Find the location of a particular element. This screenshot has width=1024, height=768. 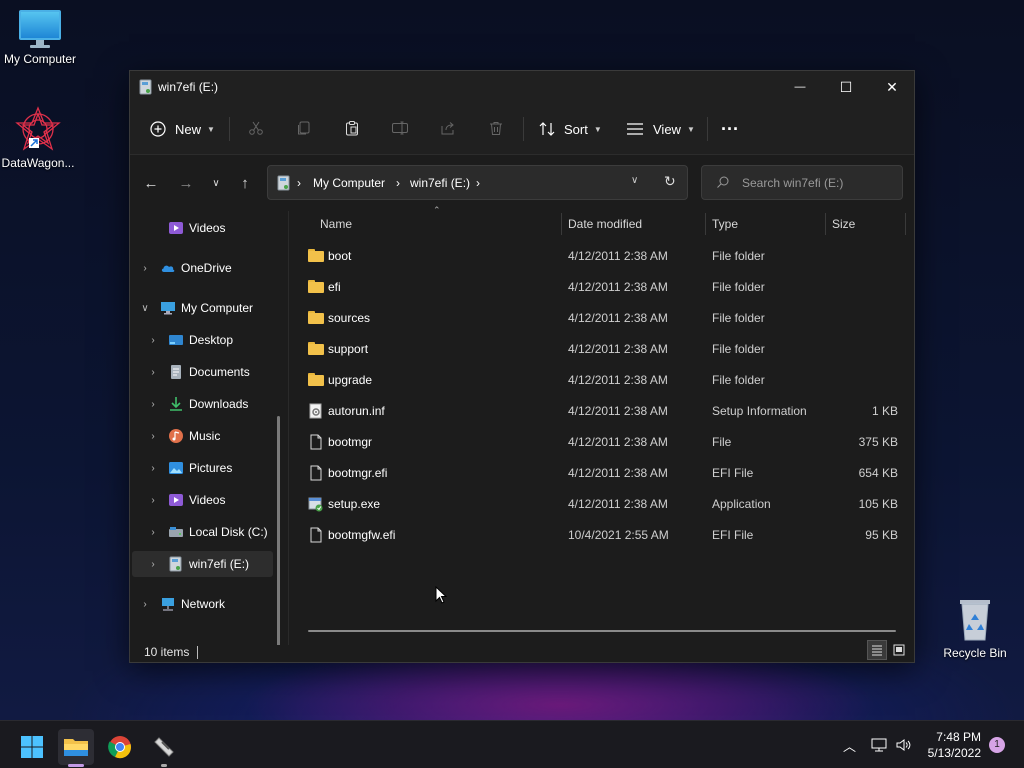

start-button is located at coordinates (32, 747).